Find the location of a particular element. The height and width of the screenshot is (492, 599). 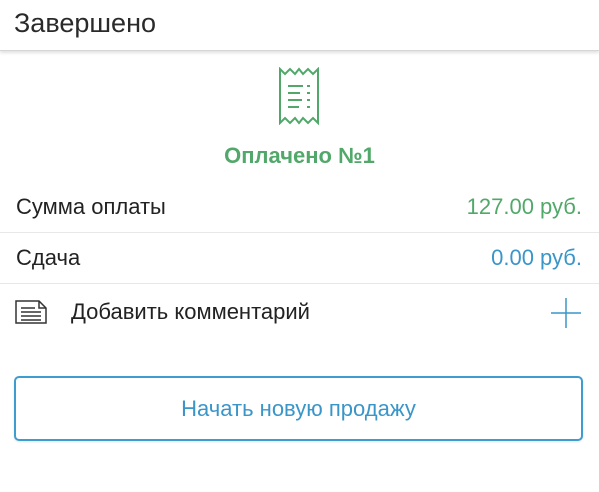

add-comment-row: Добавить комментарий is located at coordinates (299, 312).